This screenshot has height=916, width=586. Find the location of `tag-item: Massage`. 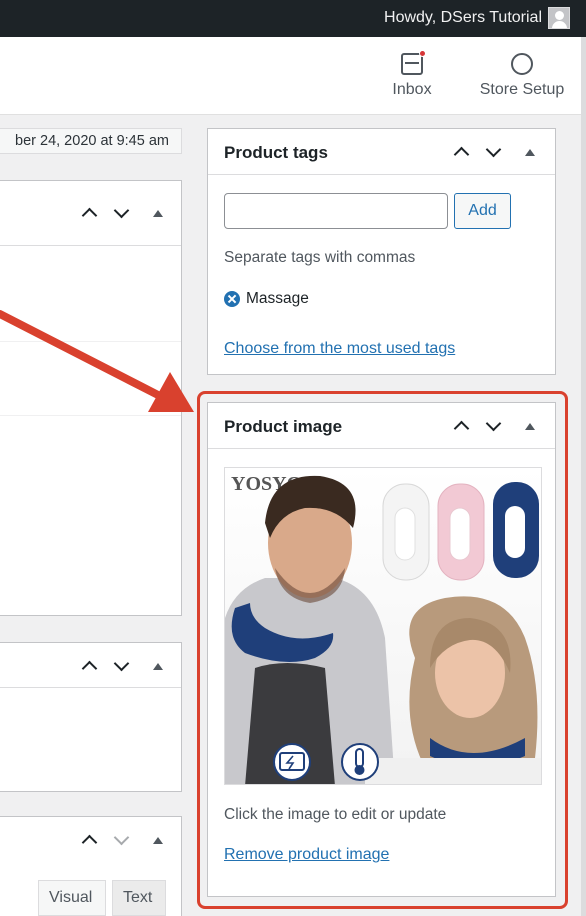

tag-item: Massage is located at coordinates (266, 299).